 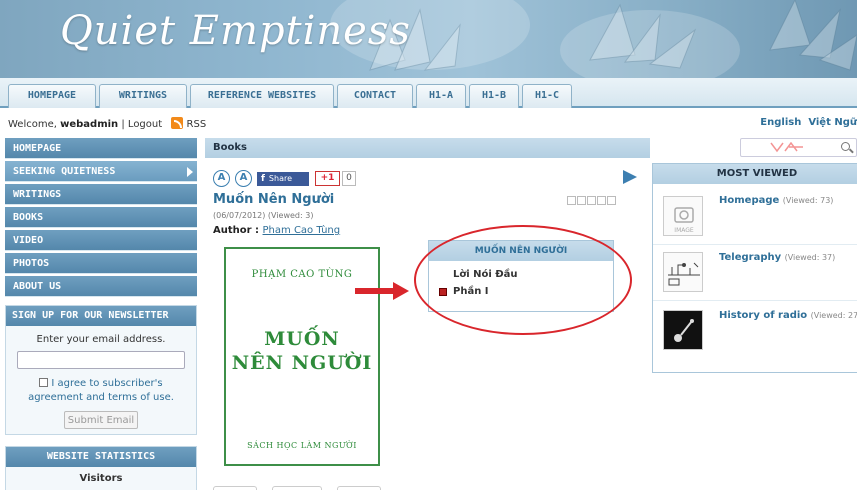 I want to click on tab-h1-c: H1-C, so click(x=547, y=96).